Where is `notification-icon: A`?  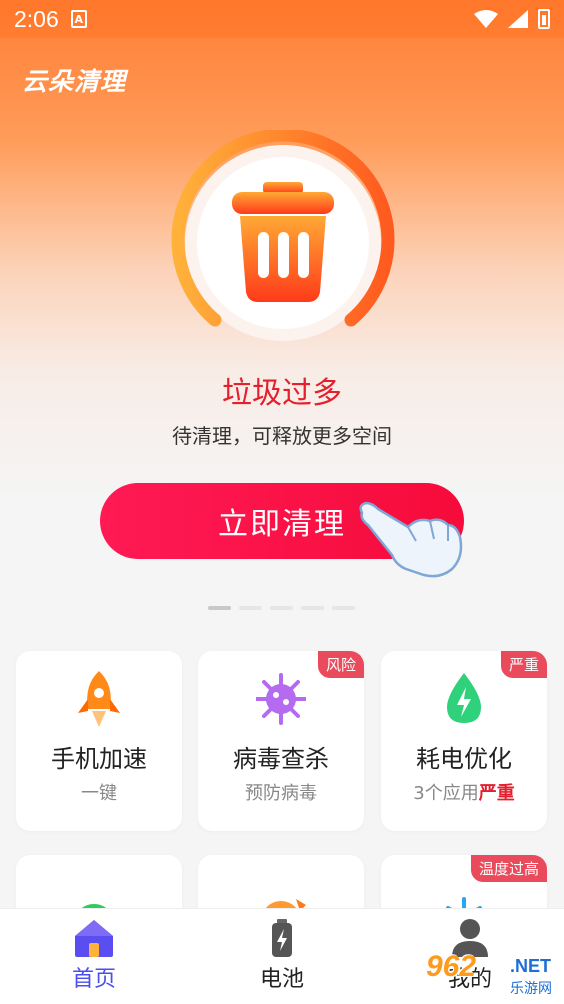
notification-icon: A is located at coordinates (78, 19).